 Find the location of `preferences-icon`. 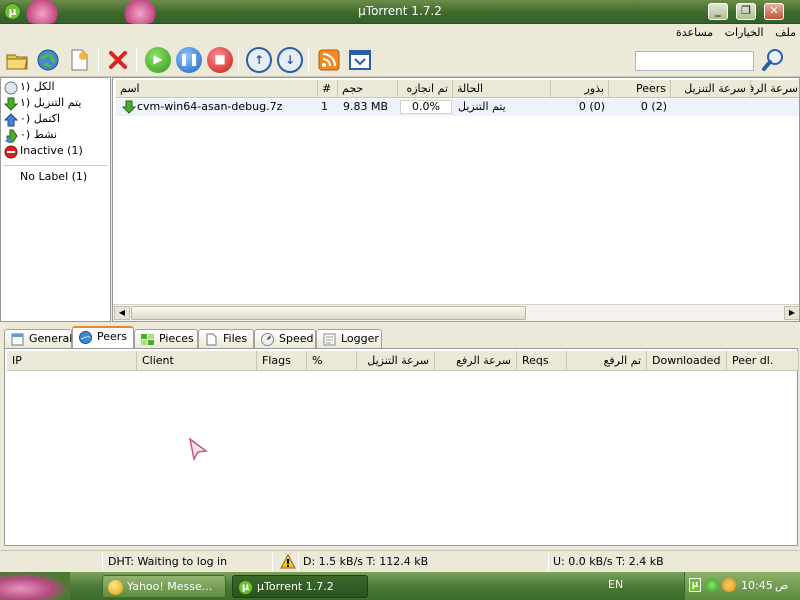

preferences-icon is located at coordinates (360, 60).